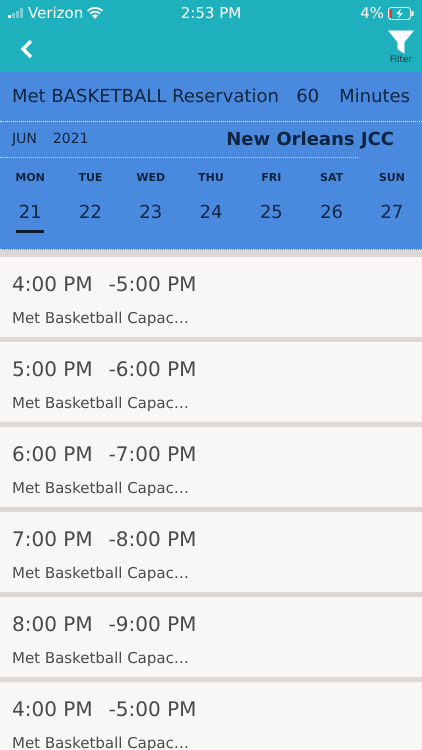 This screenshot has height=750, width=422. What do you see at coordinates (52, 539) in the screenshot?
I see `start-time: 7:00 PM` at bounding box center [52, 539].